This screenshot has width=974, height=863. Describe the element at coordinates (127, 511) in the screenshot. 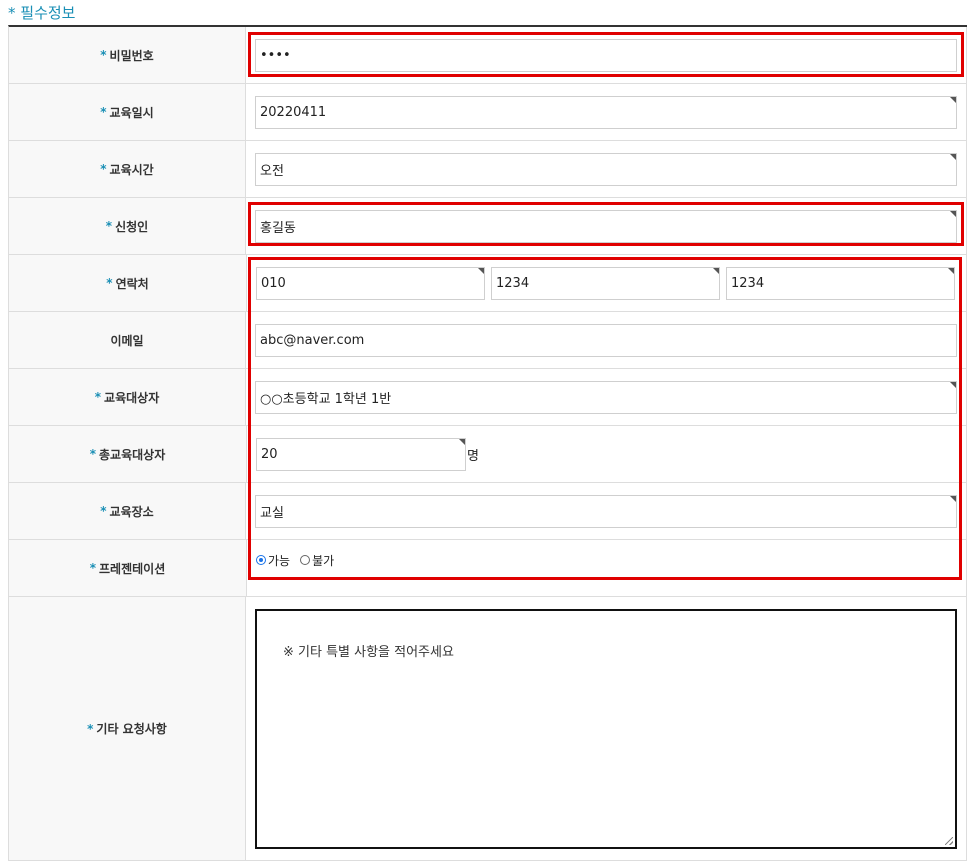

I see `label-edu-place: * 교육장소` at that location.